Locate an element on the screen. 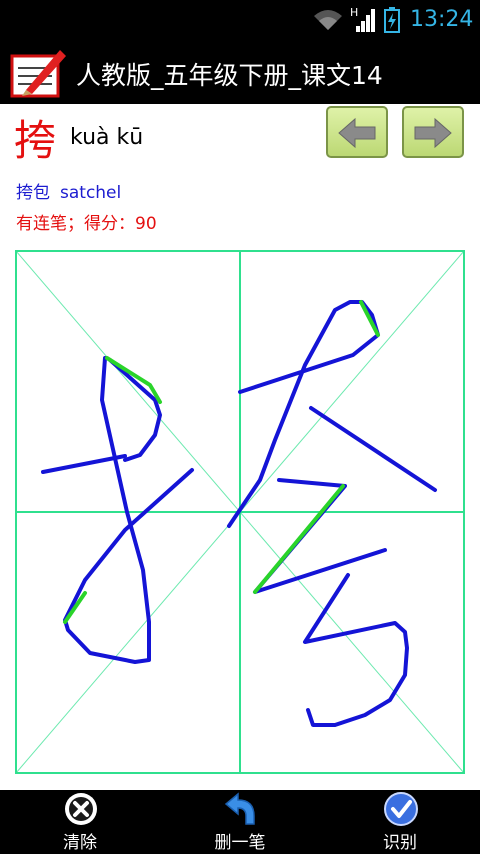 The image size is (480, 854). word-english: satchel is located at coordinates (91, 193).